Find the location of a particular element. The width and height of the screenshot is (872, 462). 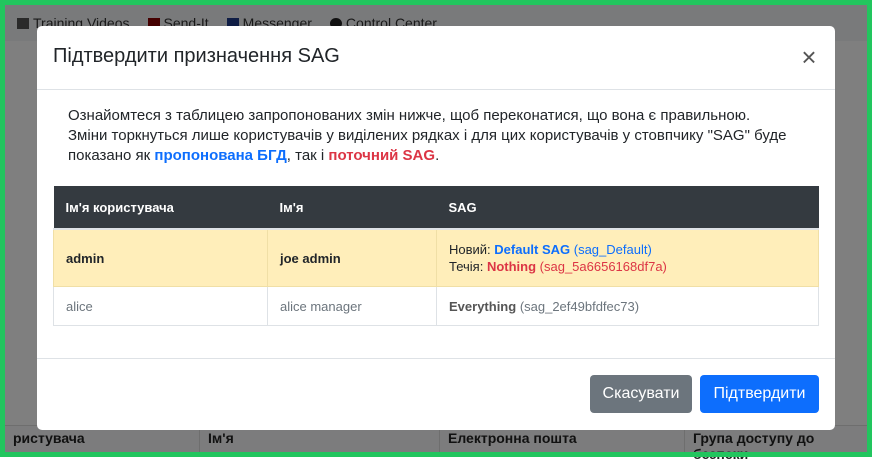

modal-header: Підтвердити призначення SAG × is located at coordinates (436, 58).